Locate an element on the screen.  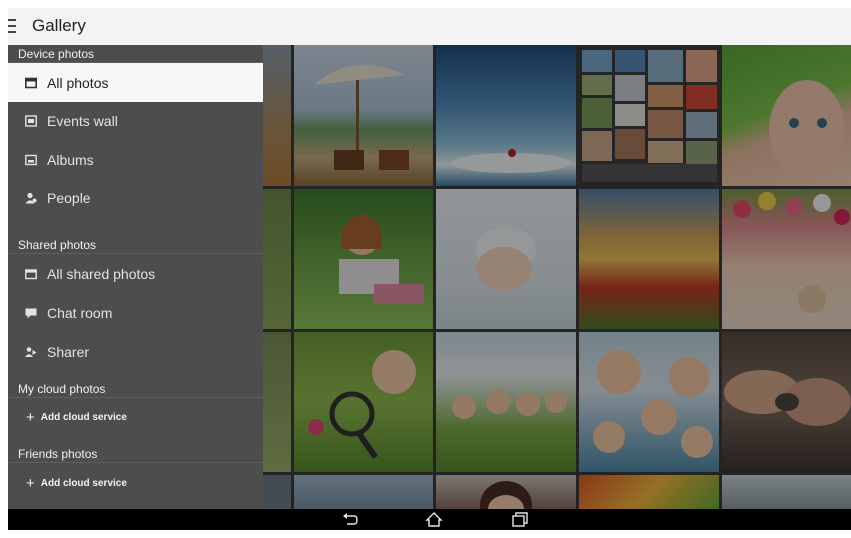
nav-item-chat-room: Chat room is located at coordinates (135, 313).